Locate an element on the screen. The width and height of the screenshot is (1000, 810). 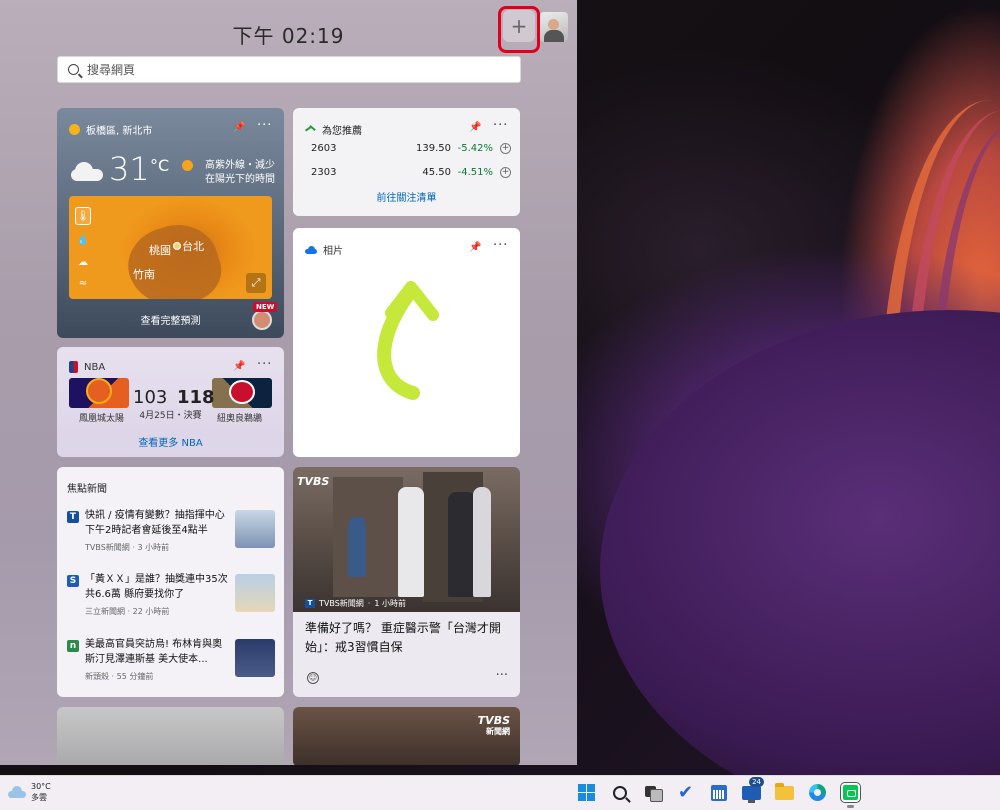
file-explorer-button is located at coordinates (784, 792).